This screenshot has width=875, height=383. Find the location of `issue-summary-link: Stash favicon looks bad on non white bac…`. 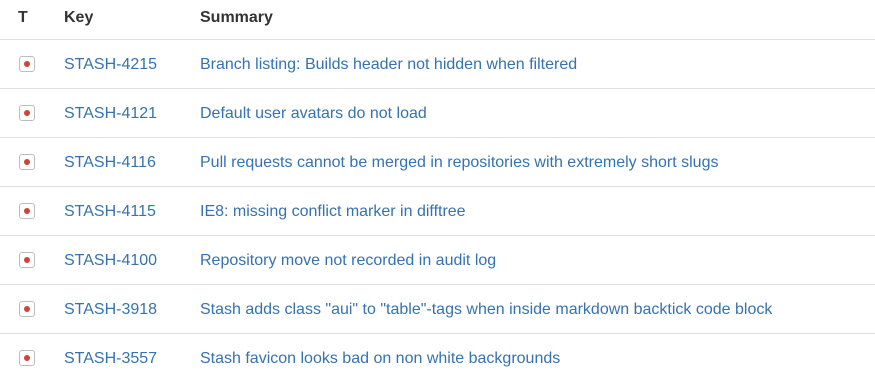

issue-summary-link: Stash favicon looks bad on non white bac… is located at coordinates (380, 359).